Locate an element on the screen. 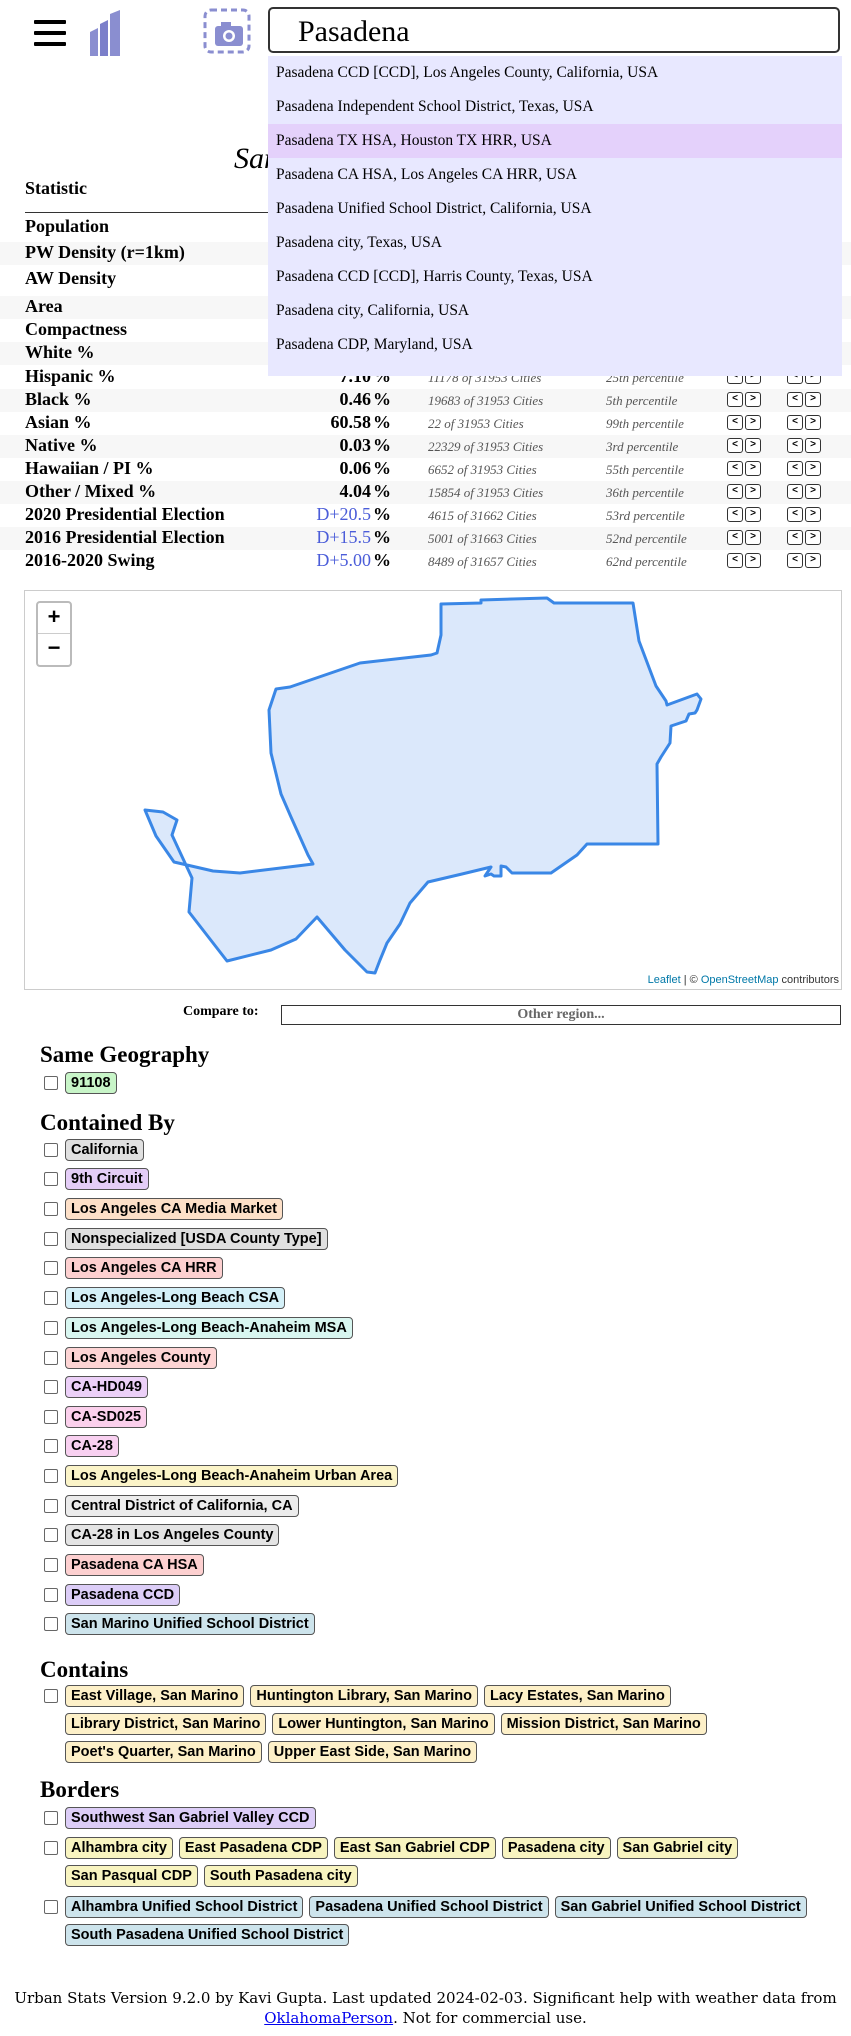 This screenshot has width=851, height=2036. suggestion-item: Pasadena CA HSA, Los Angeles CA HRR, USA is located at coordinates (555, 175).